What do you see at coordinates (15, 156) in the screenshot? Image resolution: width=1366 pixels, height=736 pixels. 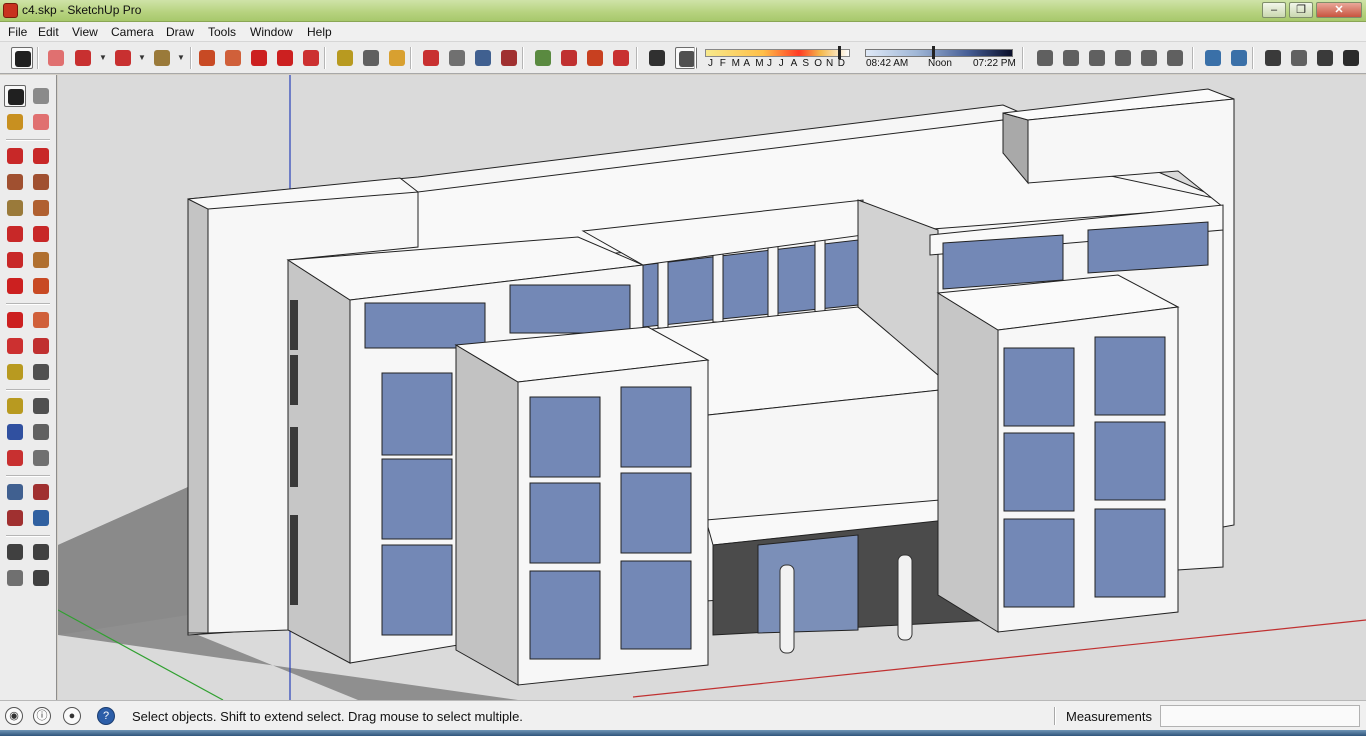 I see `left-tool-line-button` at bounding box center [15, 156].